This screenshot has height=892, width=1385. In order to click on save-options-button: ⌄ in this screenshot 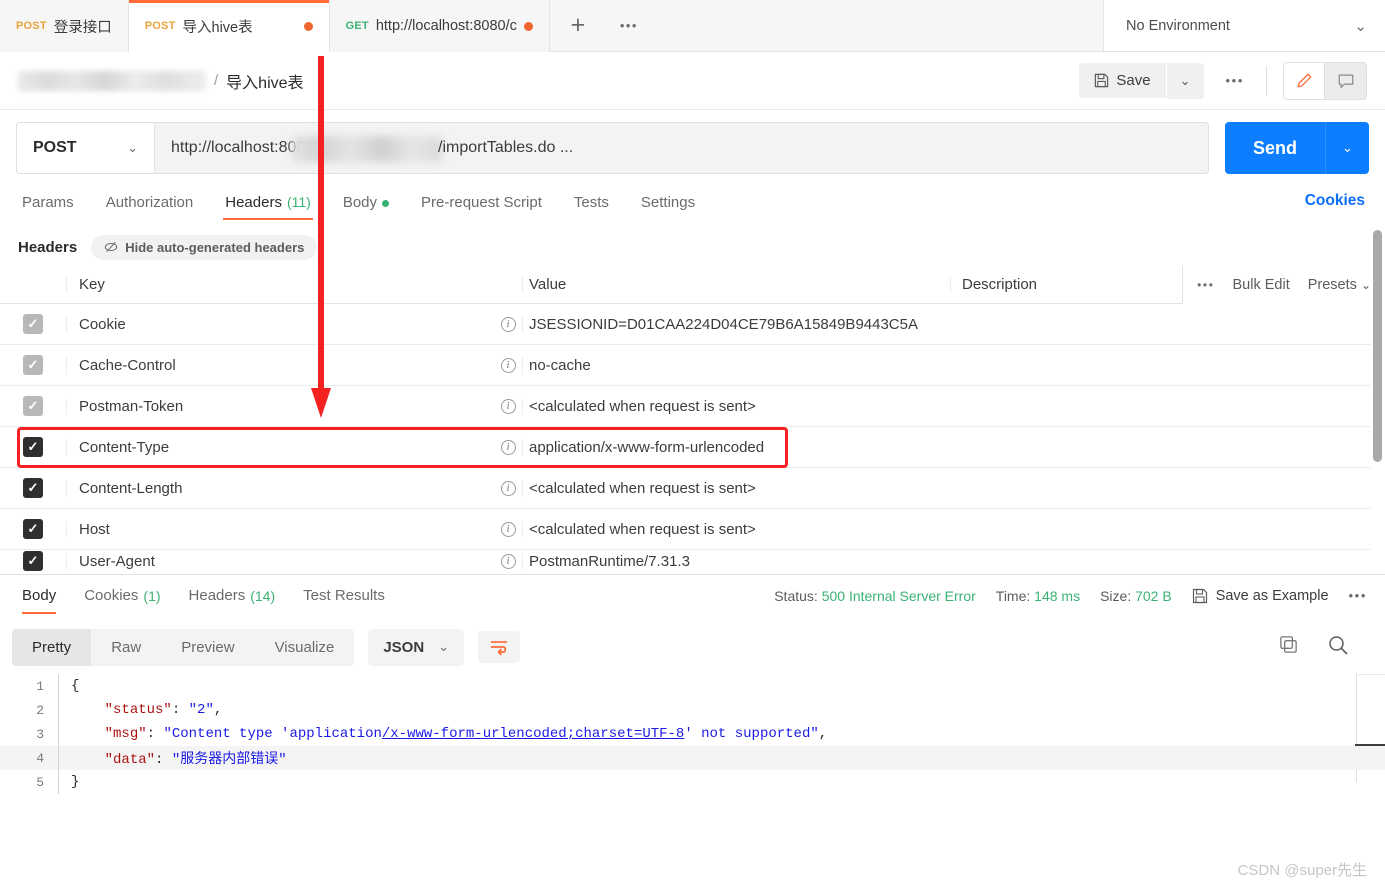, I will do `click(1185, 80)`.